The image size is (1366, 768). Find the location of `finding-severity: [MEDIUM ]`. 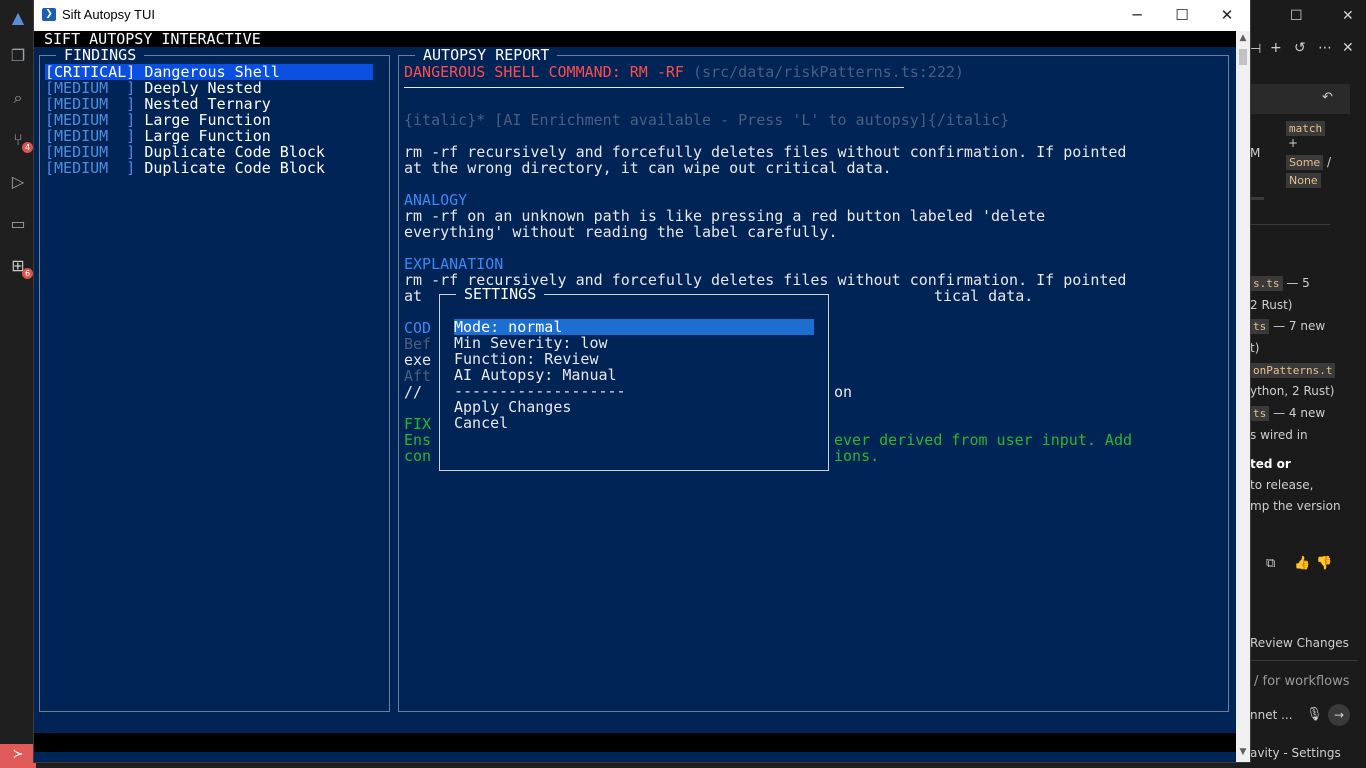

finding-severity: [MEDIUM ] is located at coordinates (90, 168).